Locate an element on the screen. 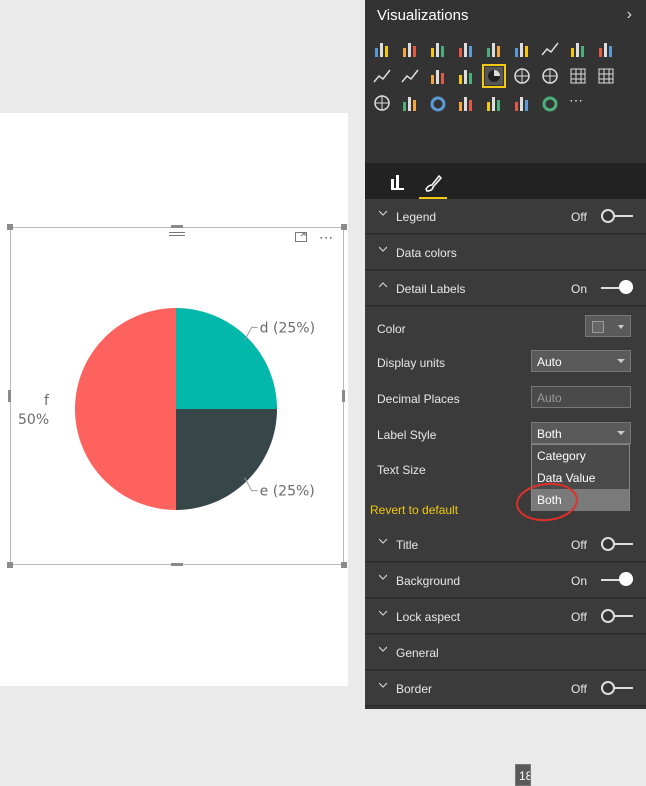  card-general: General is located at coordinates (505, 652).